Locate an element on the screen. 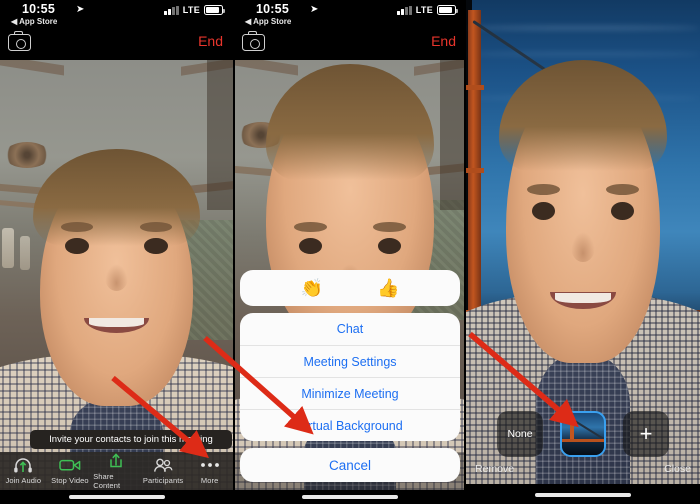 The width and height of the screenshot is (700, 504). emoji-row: 👏 👍 is located at coordinates (350, 288).